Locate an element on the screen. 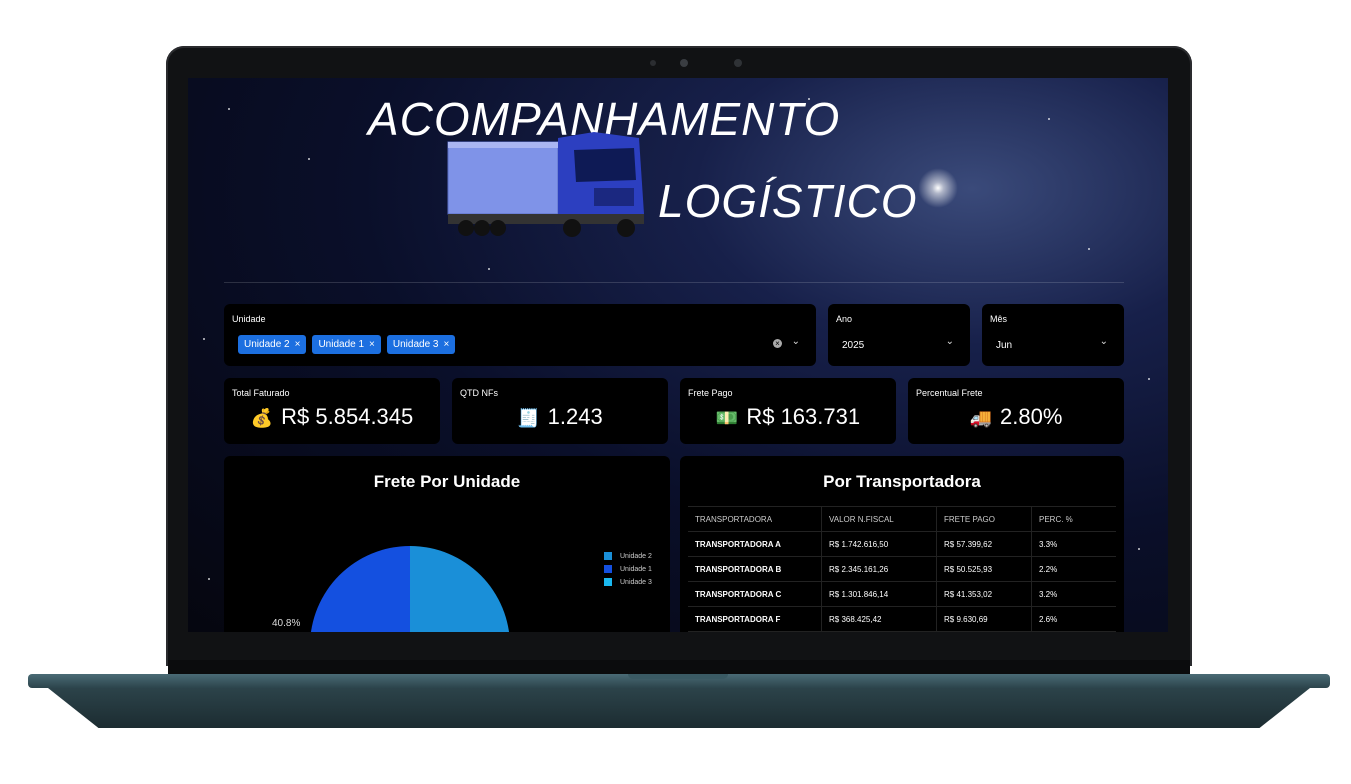  kpi-label: Frete Pago is located at coordinates (710, 393).